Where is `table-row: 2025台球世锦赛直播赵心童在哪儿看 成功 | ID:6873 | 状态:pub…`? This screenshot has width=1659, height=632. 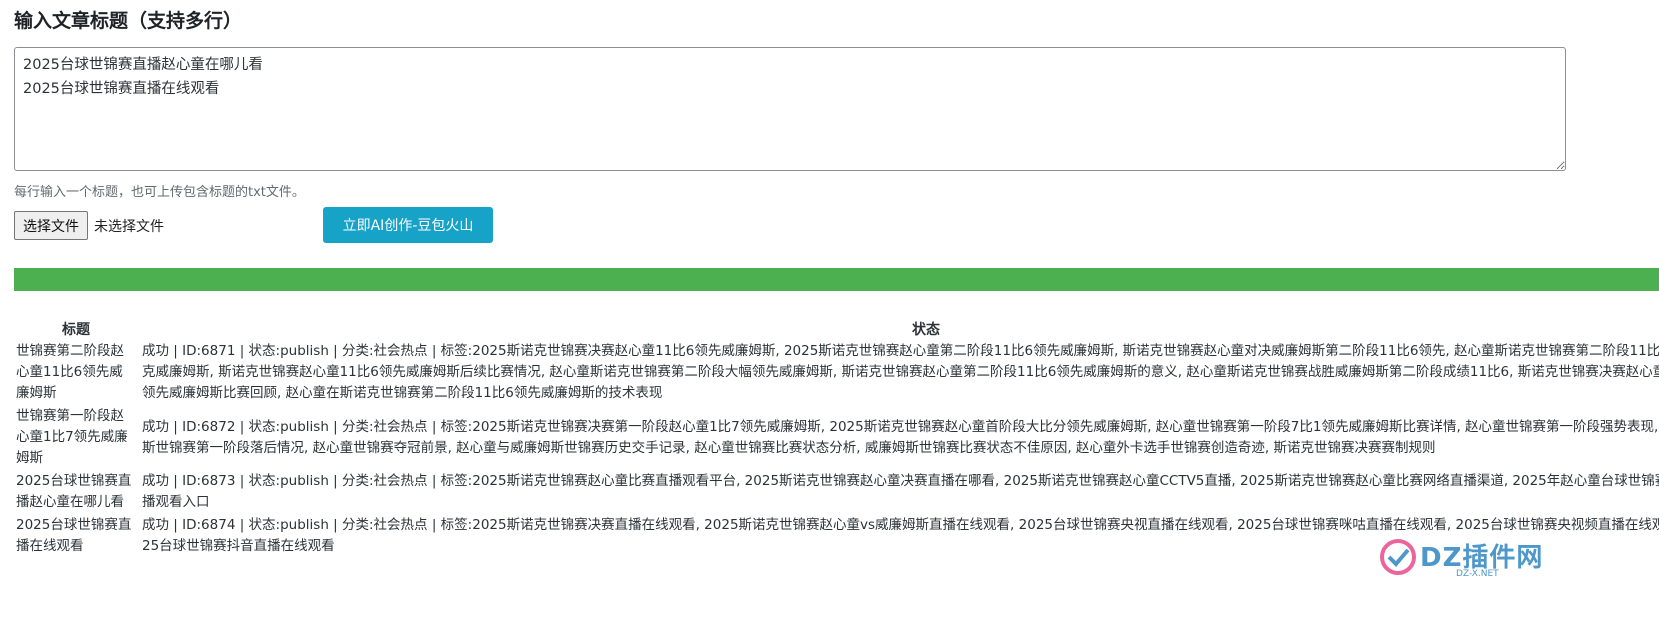
table-row: 2025台球世锦赛直播赵心童在哪儿看 成功 | ID:6873 | 状态:pub… is located at coordinates (836, 492).